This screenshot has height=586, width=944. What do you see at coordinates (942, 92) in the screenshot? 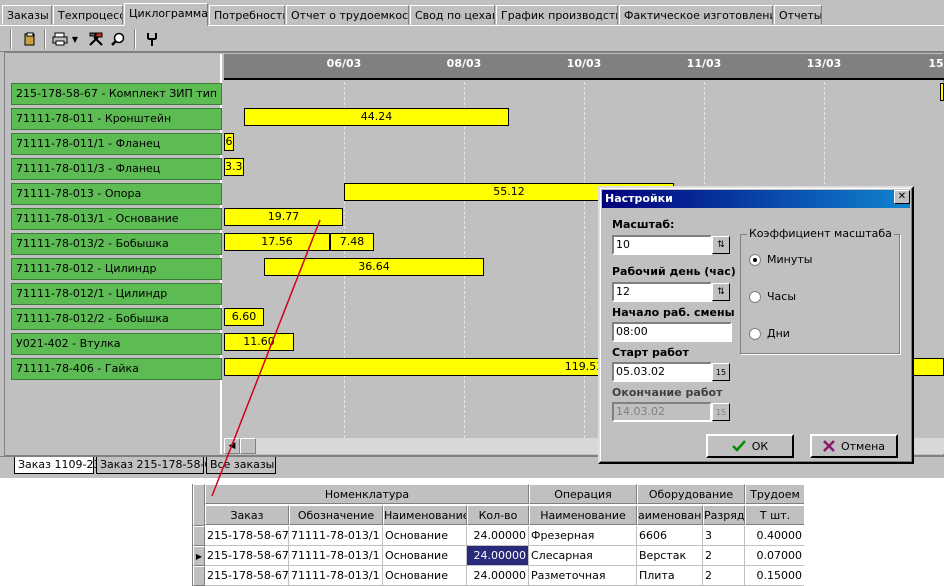
I see `gantt-bar` at bounding box center [942, 92].